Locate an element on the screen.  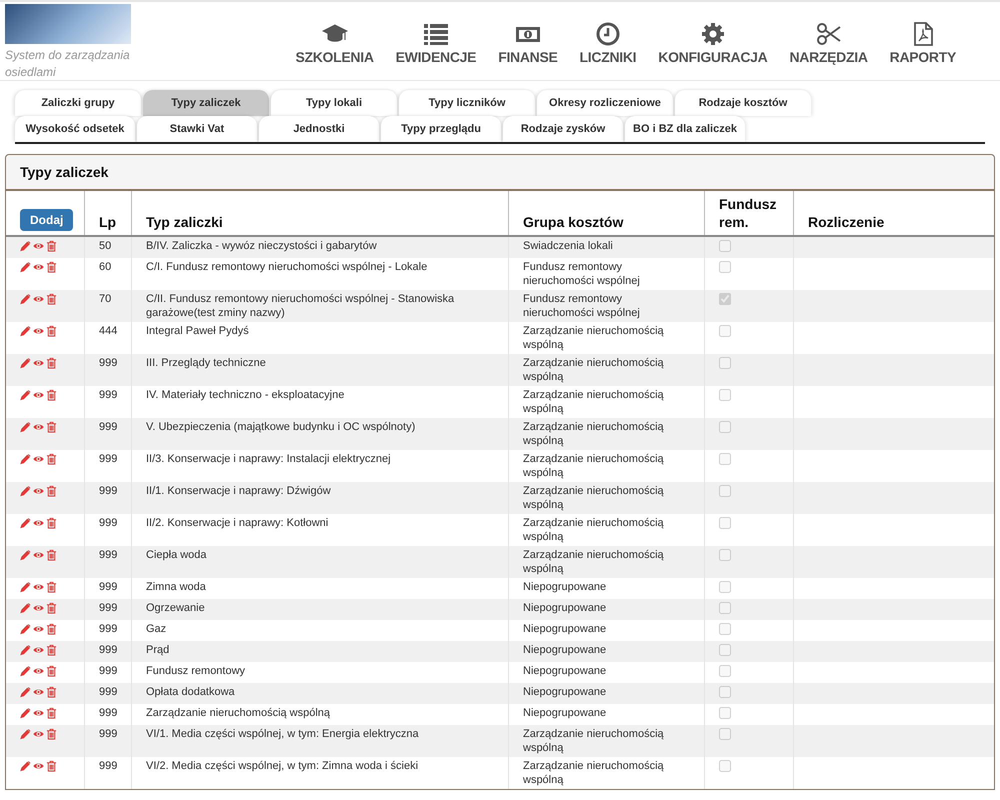
nav-menu-item: LICZNIKI is located at coordinates (608, 43).